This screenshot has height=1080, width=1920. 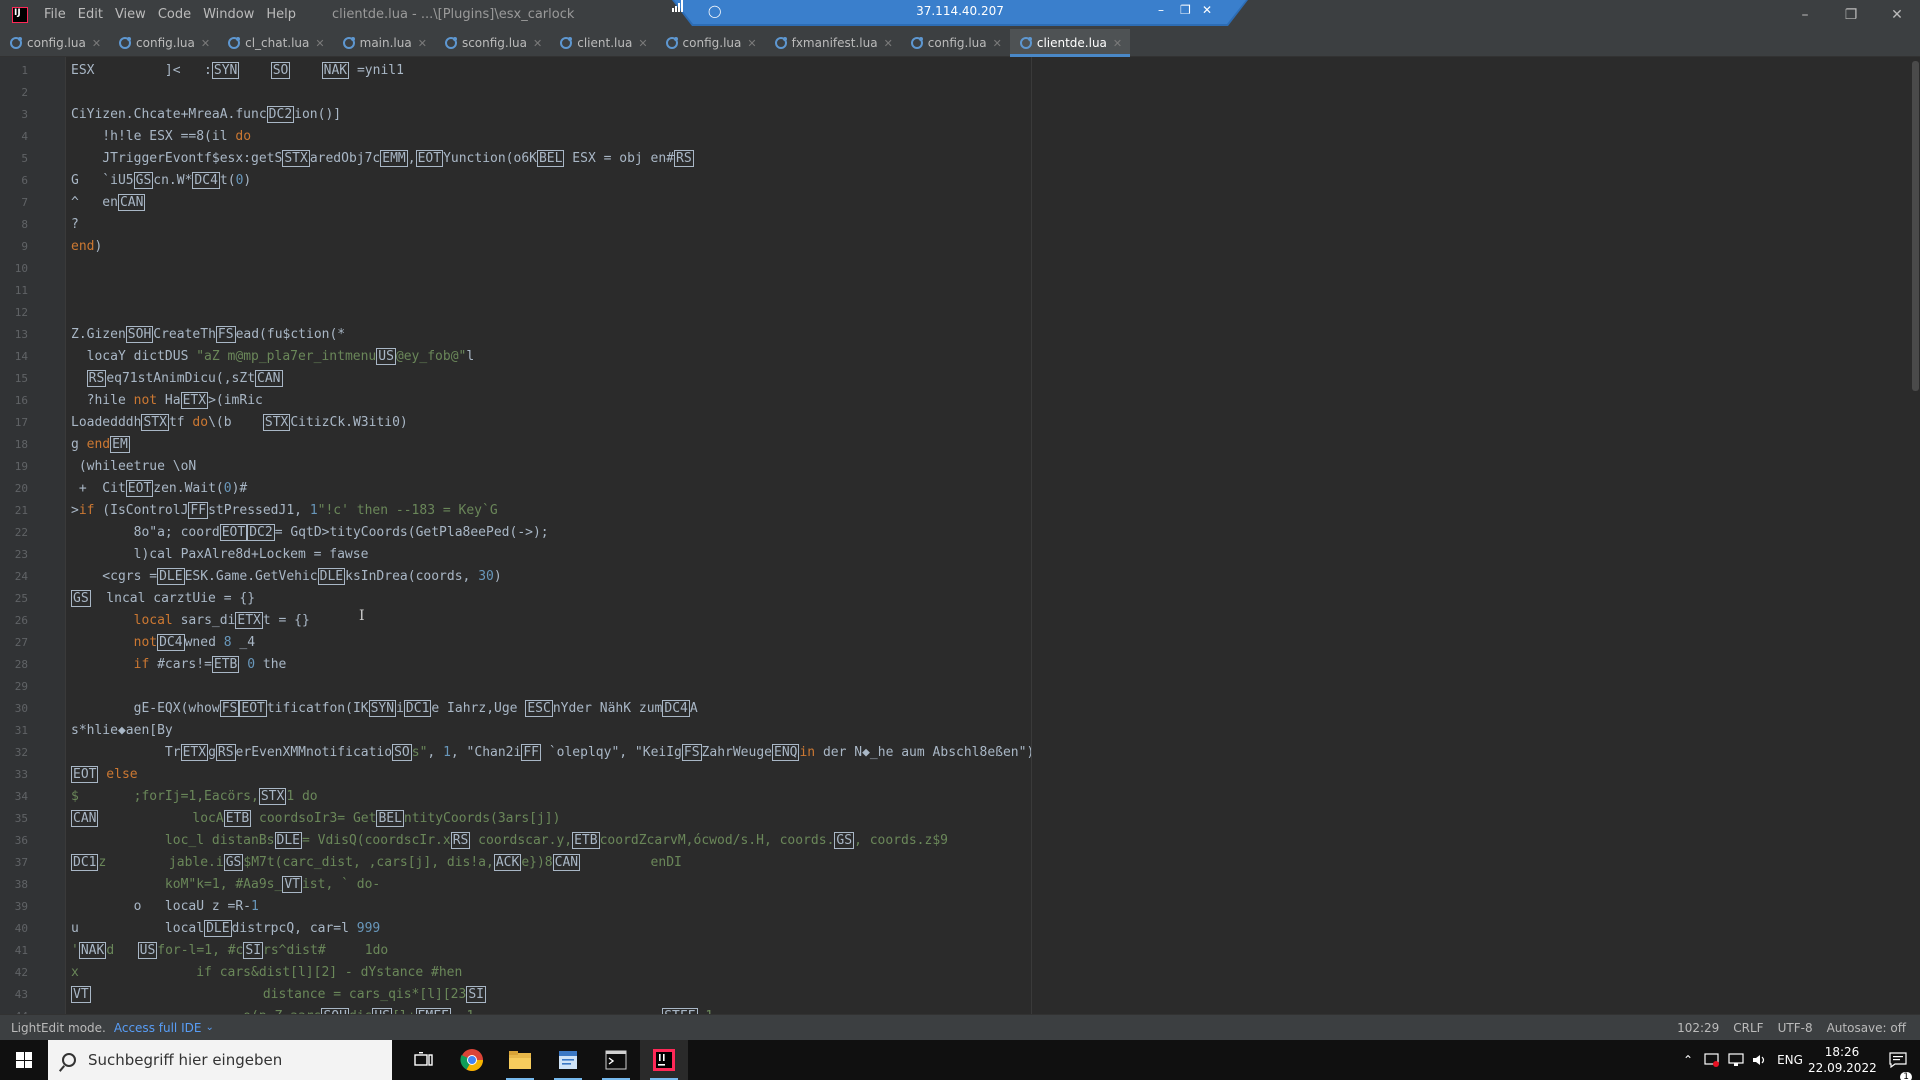 What do you see at coordinates (14, 159) in the screenshot?
I see `line-number: 5` at bounding box center [14, 159].